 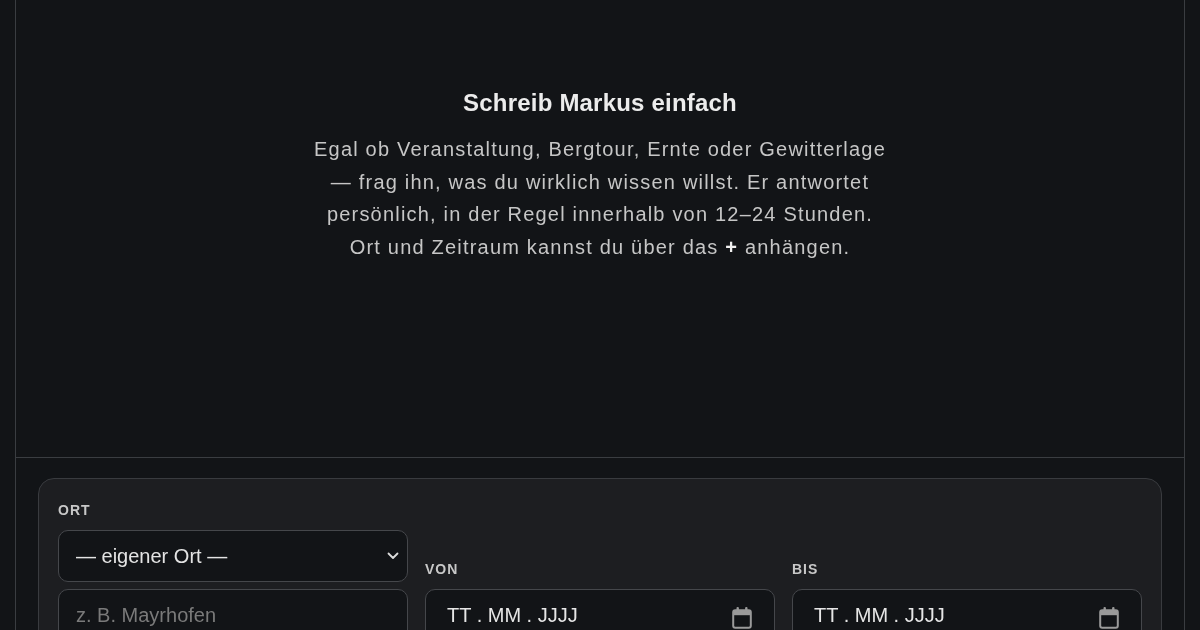 I want to click on heading: Schreib Markus einfach, so click(x=600, y=103).